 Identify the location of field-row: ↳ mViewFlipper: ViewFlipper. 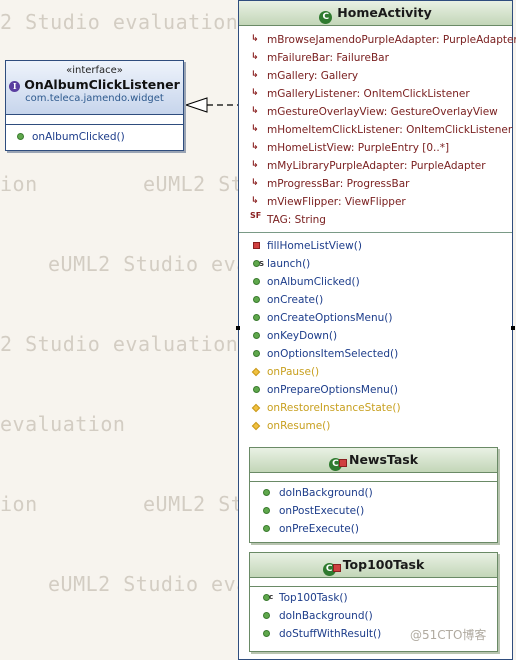
(375, 202).